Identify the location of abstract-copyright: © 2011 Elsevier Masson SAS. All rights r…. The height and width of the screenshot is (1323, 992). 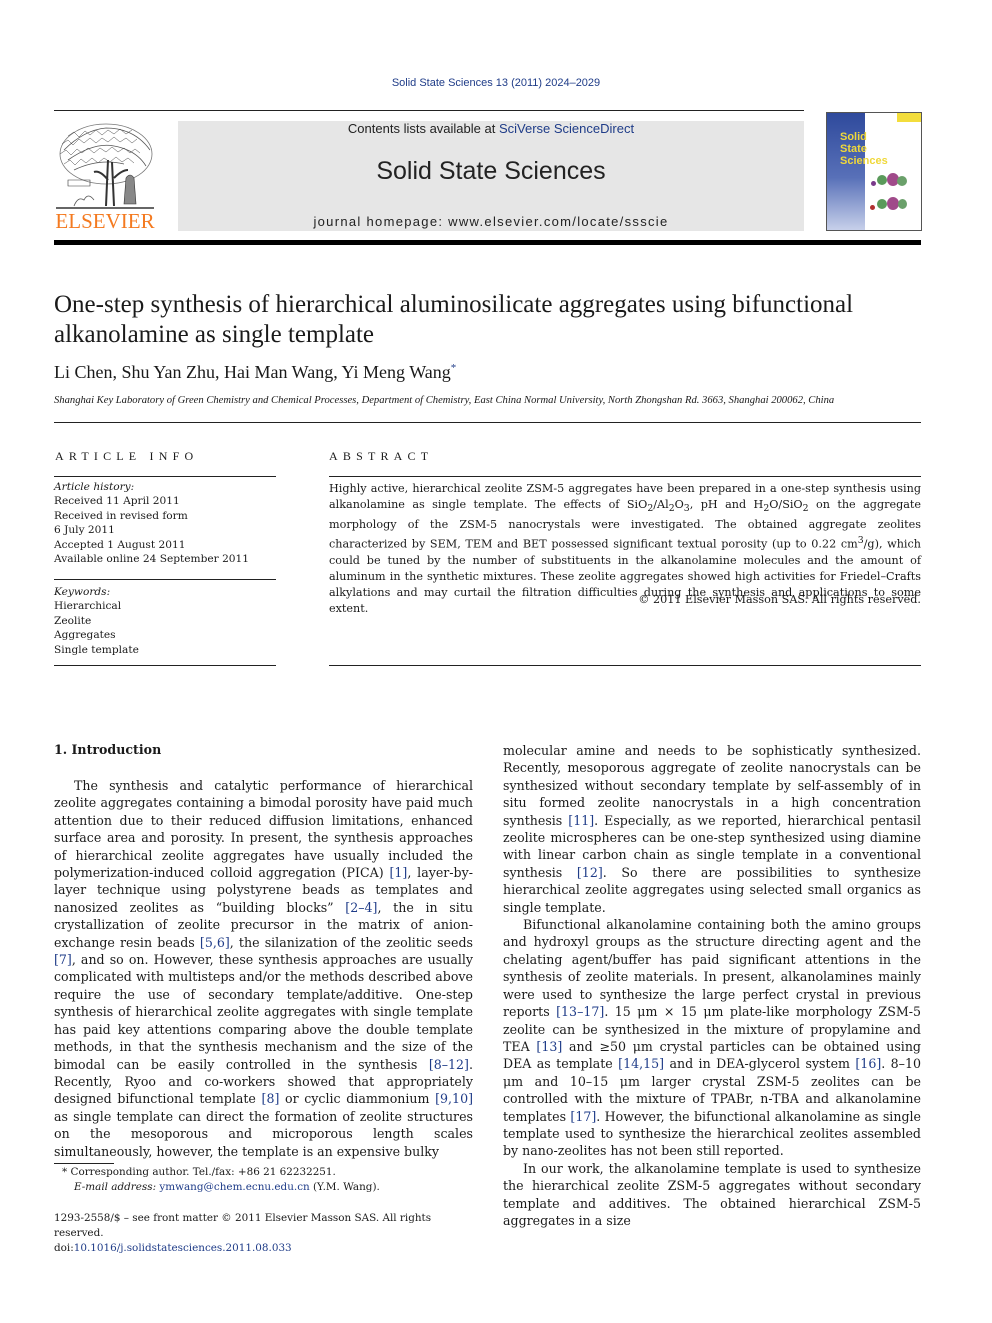
(779, 599).